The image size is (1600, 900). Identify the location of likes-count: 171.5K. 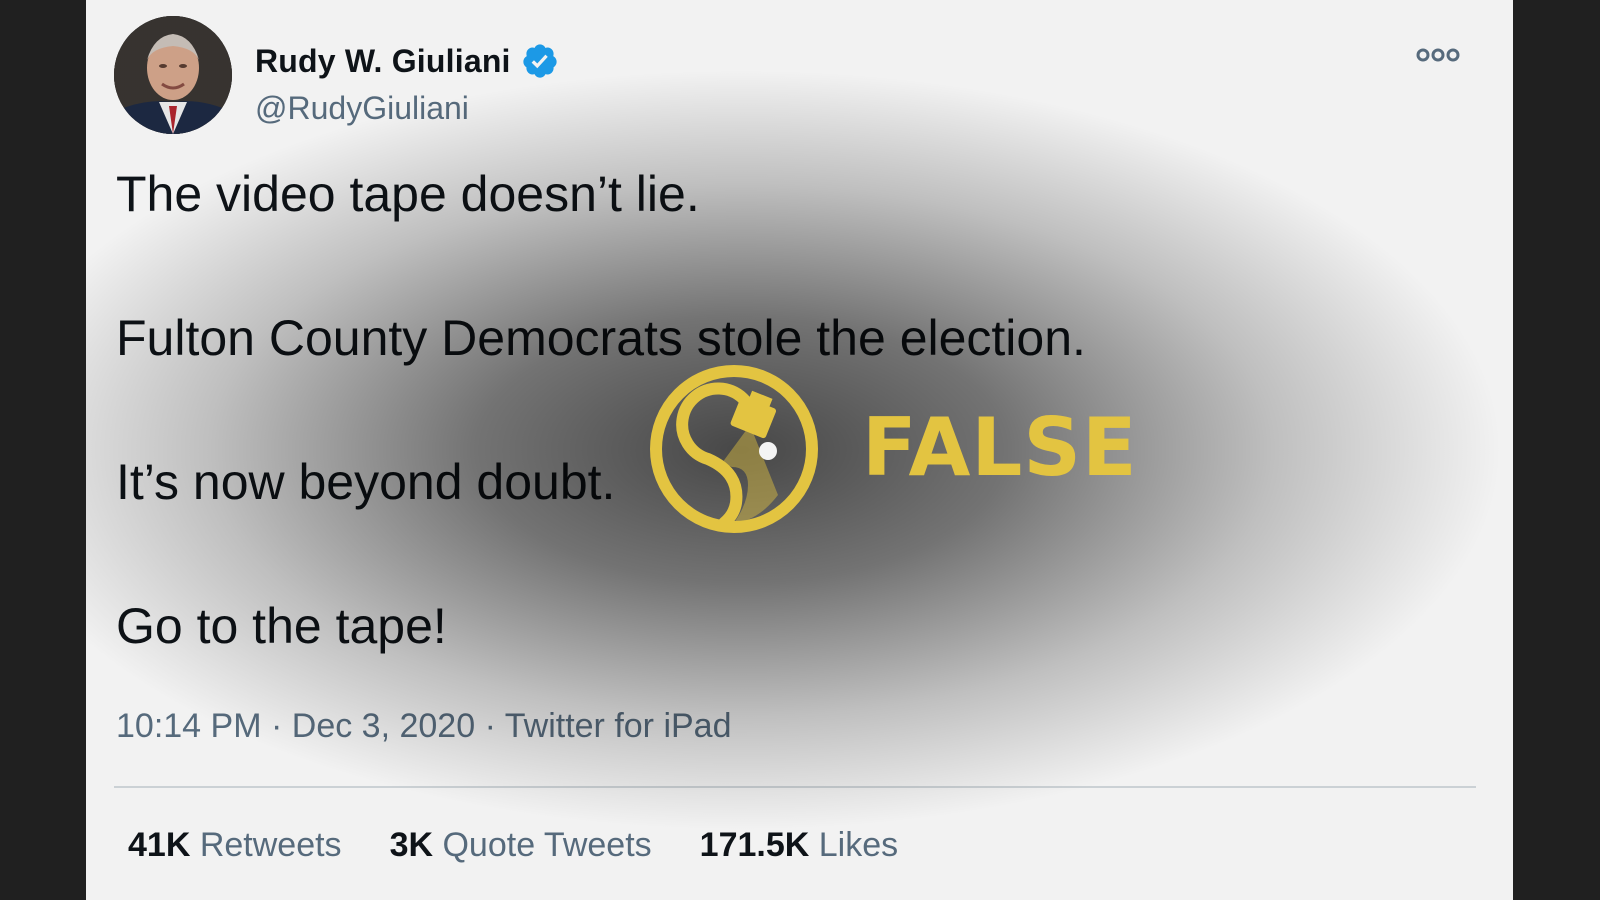
(754, 845).